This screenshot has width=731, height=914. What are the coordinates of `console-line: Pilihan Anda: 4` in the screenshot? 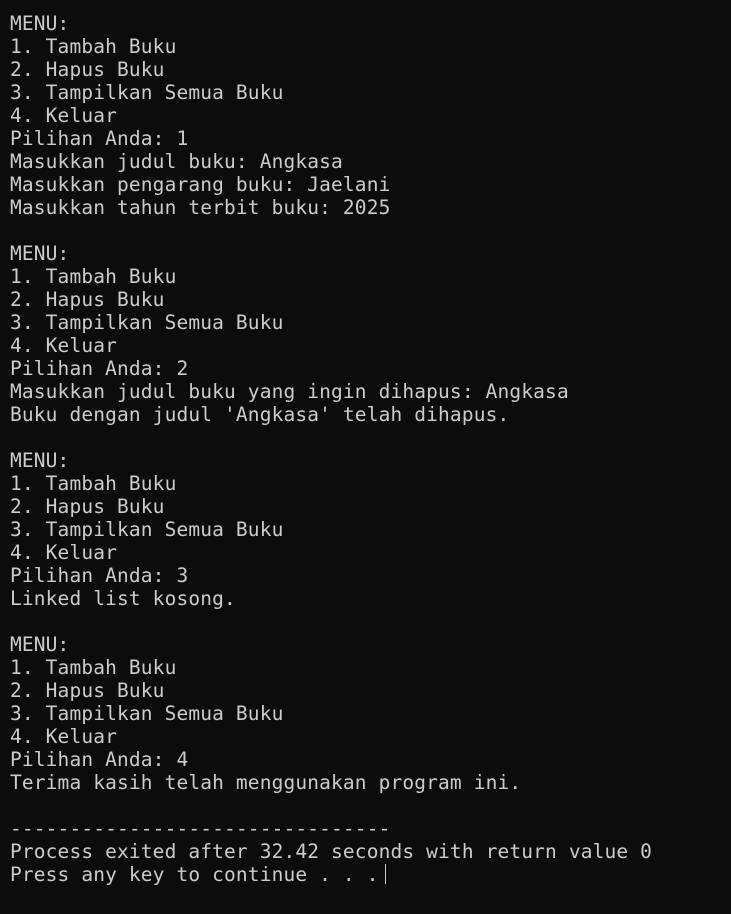 It's located at (99, 759).